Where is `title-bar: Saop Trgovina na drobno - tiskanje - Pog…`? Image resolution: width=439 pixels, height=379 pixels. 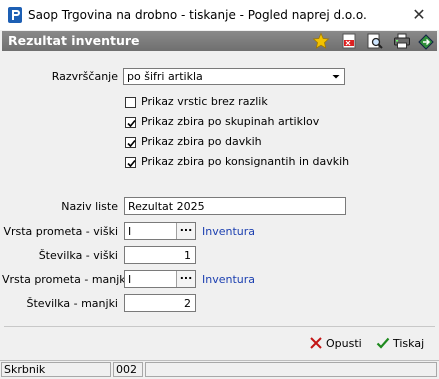
title-bar: Saop Trgovina na drobno - tiskanje - Pog… is located at coordinates (219, 15).